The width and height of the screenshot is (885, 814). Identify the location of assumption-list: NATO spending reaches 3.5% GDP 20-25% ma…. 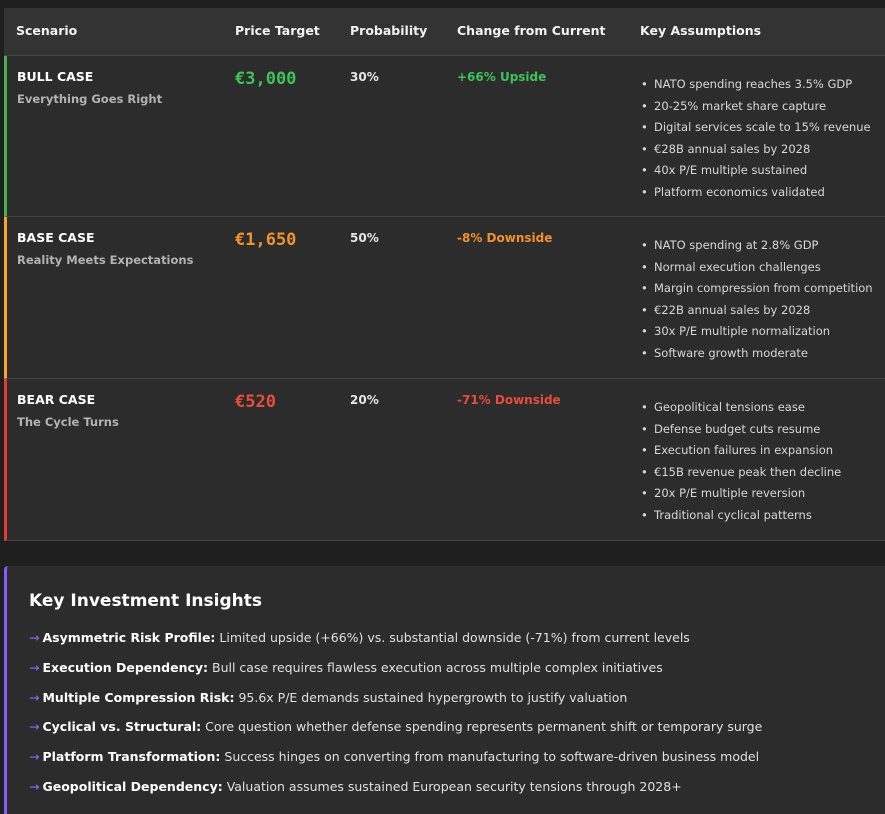
(754, 138).